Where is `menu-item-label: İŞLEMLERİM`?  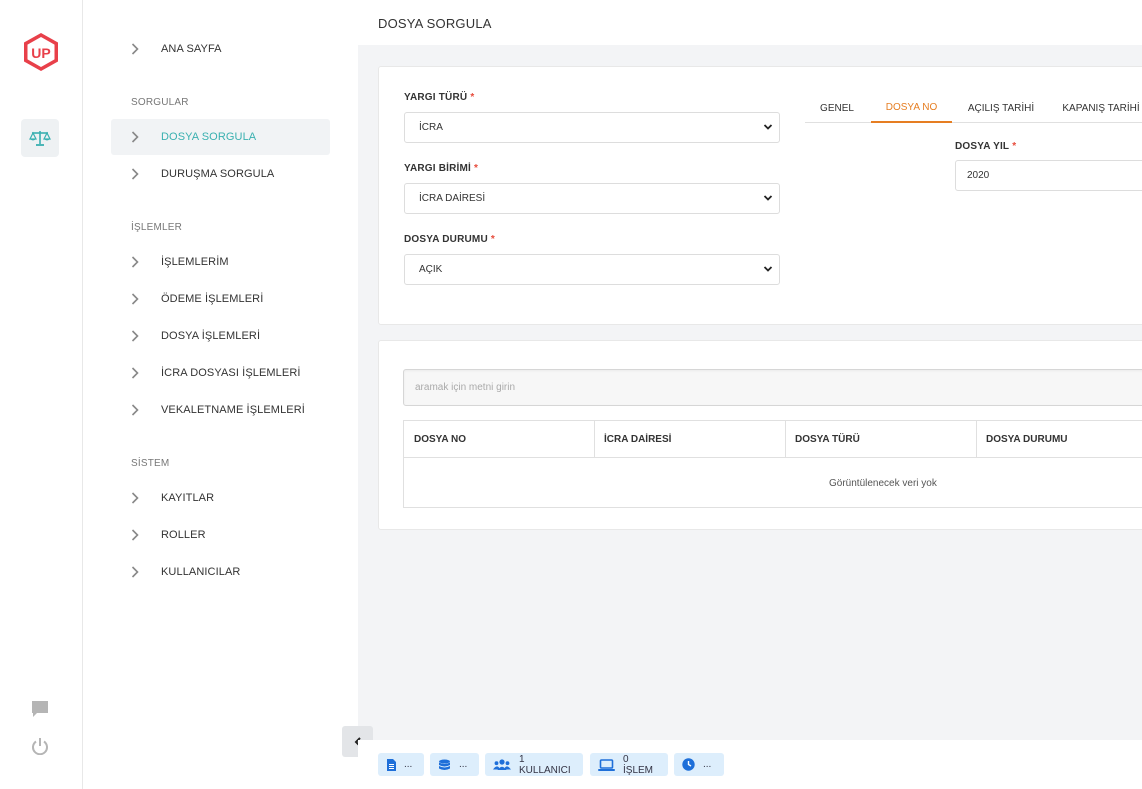 menu-item-label: İŞLEMLERİM is located at coordinates (195, 262).